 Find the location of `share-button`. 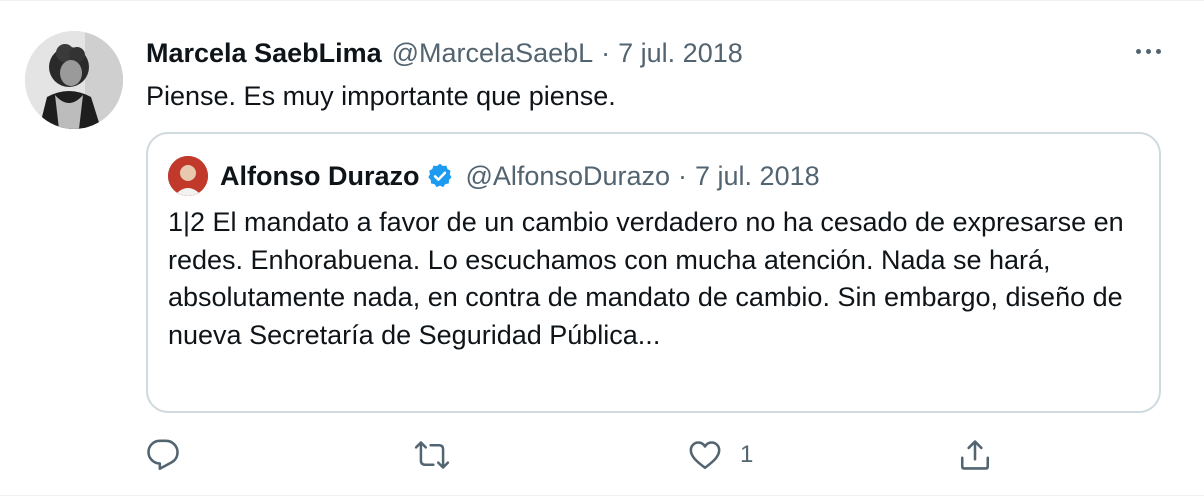

share-button is located at coordinates (975, 455).